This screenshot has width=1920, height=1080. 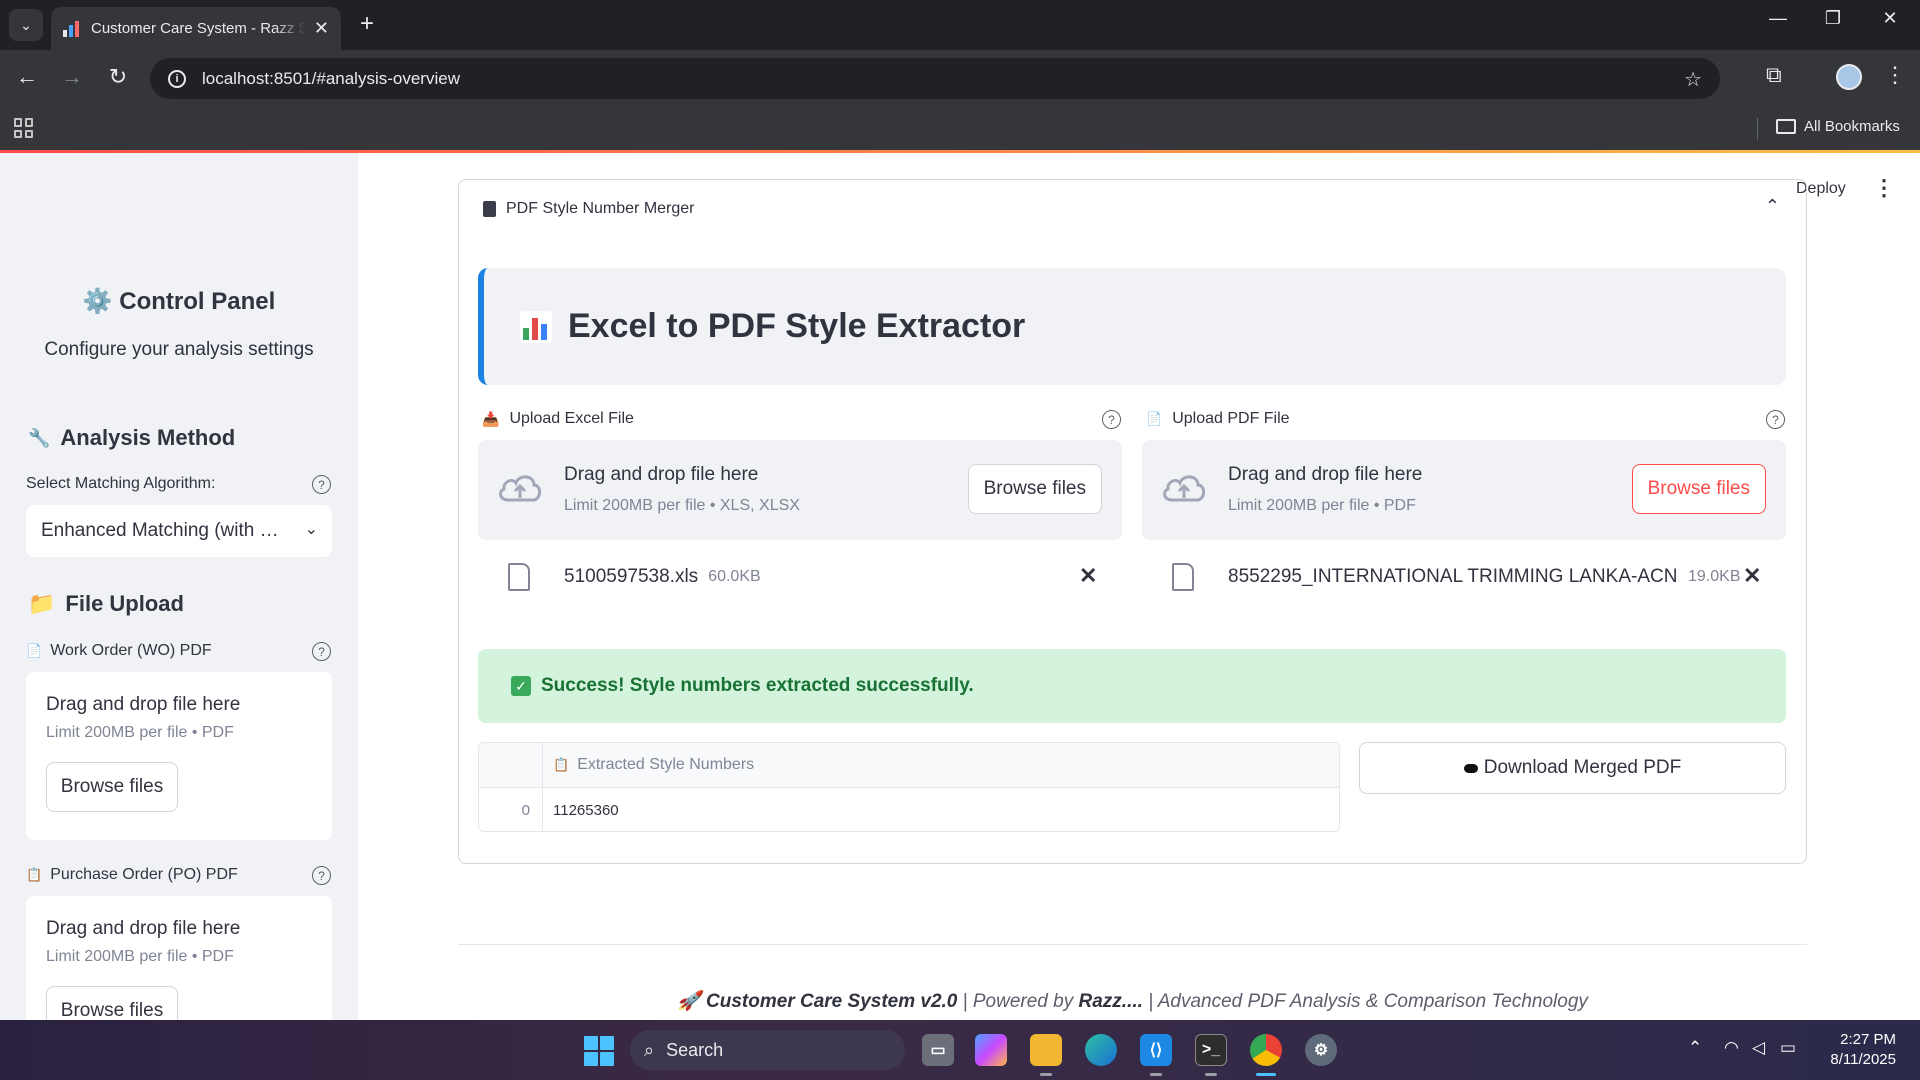 What do you see at coordinates (561, 764) in the screenshot?
I see `clipboard-icon: 📋` at bounding box center [561, 764].